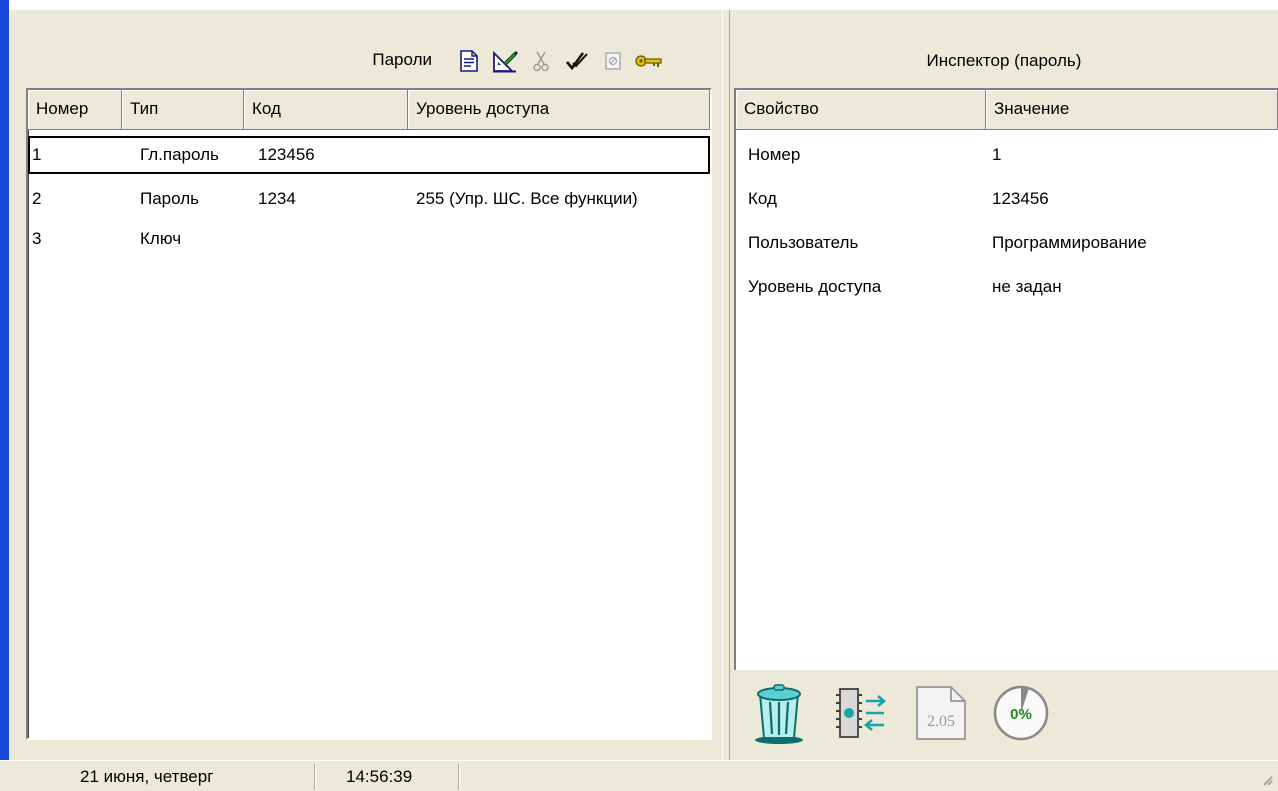  I want to click on property-row: Номер 1, so click(1007, 155).